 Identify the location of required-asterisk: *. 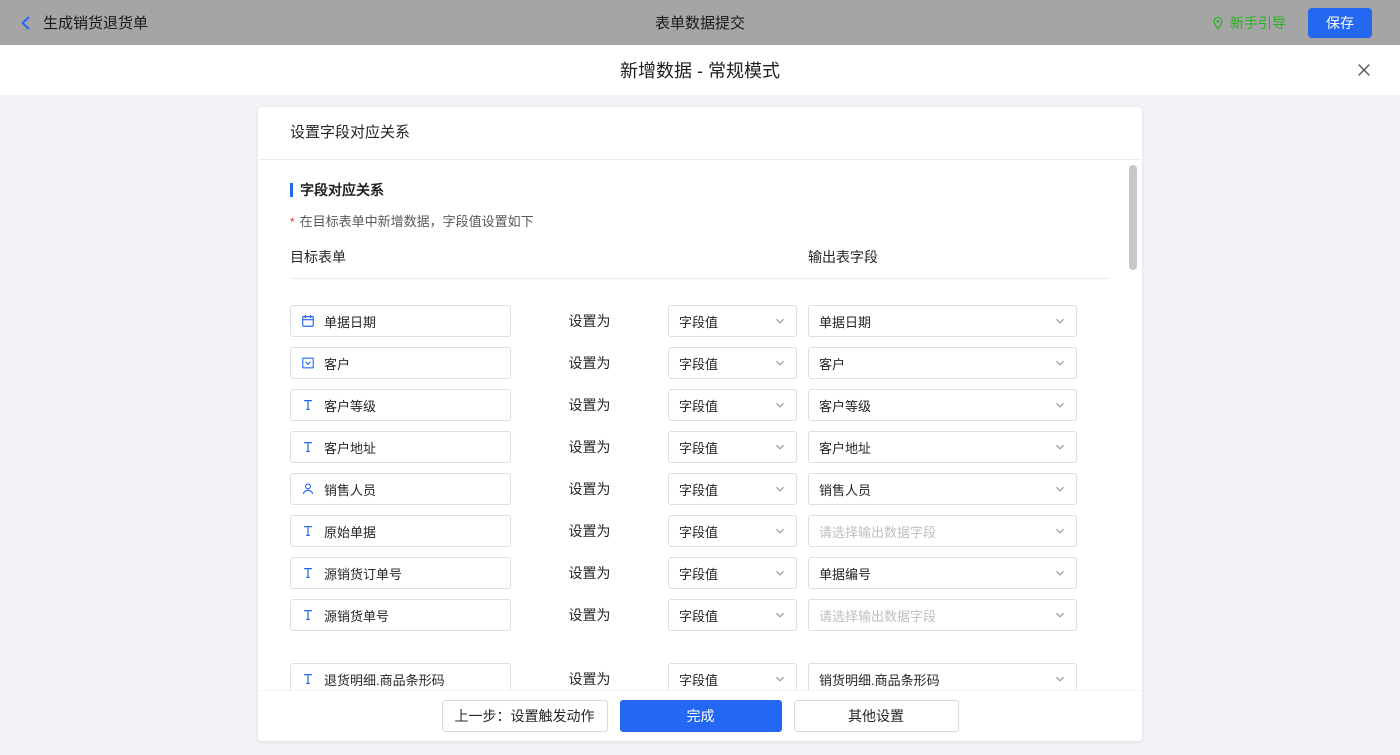
(292, 222).